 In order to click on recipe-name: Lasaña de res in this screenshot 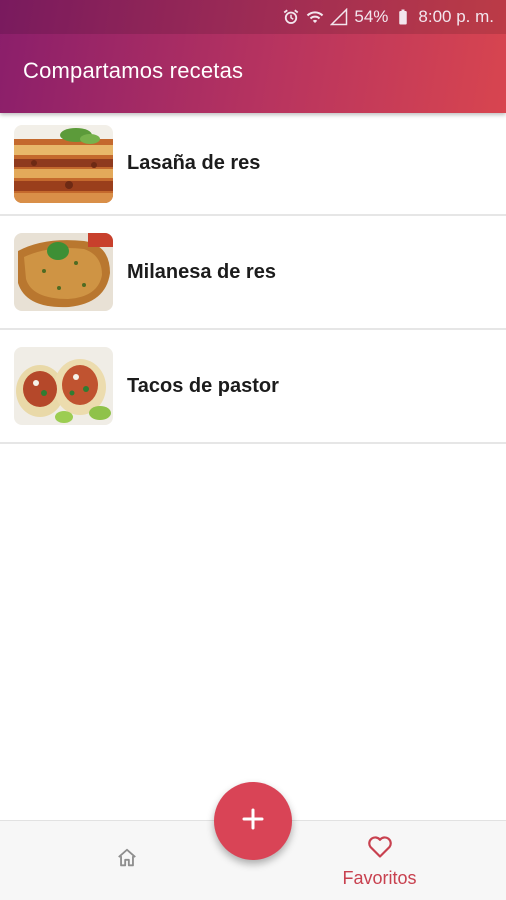, I will do `click(194, 163)`.